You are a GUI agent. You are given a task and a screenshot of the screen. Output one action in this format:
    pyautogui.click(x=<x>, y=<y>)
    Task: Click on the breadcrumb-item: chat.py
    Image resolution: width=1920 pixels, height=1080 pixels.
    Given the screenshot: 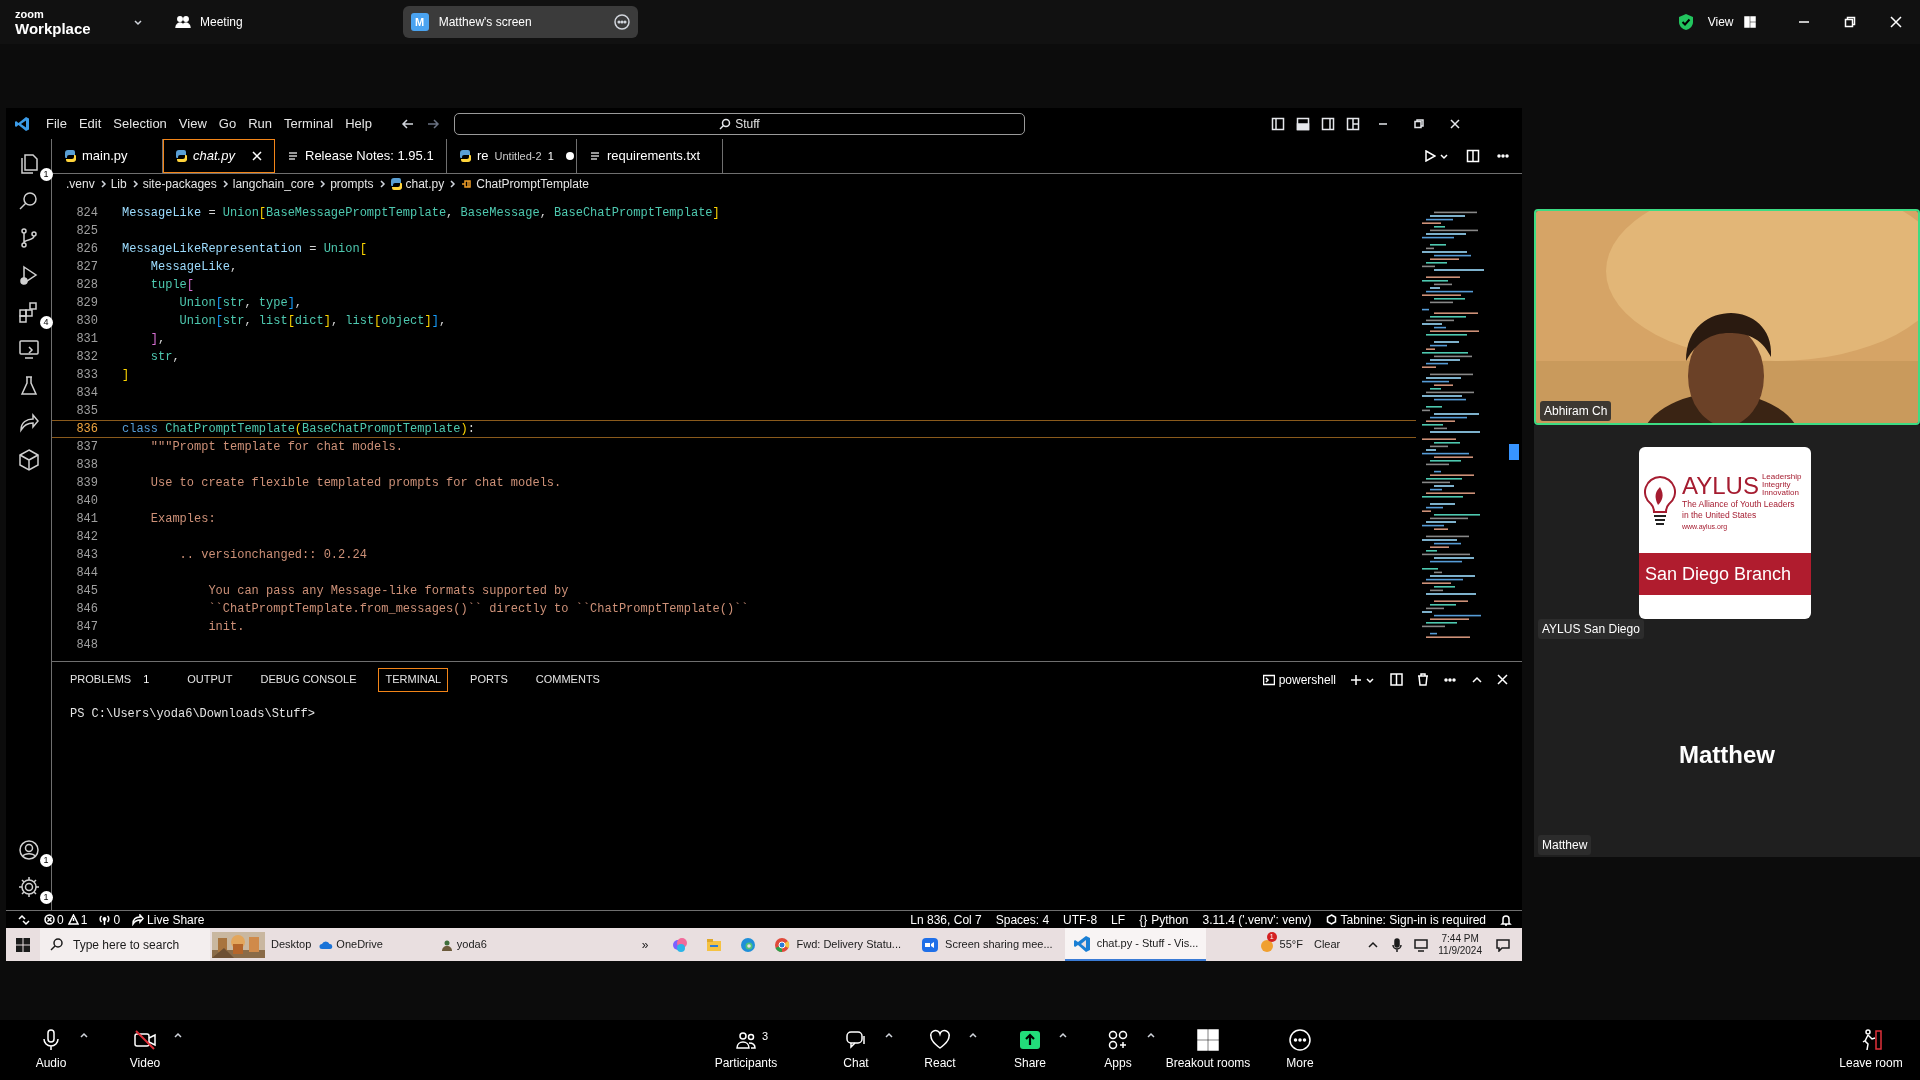 What is the action you would take?
    pyautogui.click(x=425, y=184)
    